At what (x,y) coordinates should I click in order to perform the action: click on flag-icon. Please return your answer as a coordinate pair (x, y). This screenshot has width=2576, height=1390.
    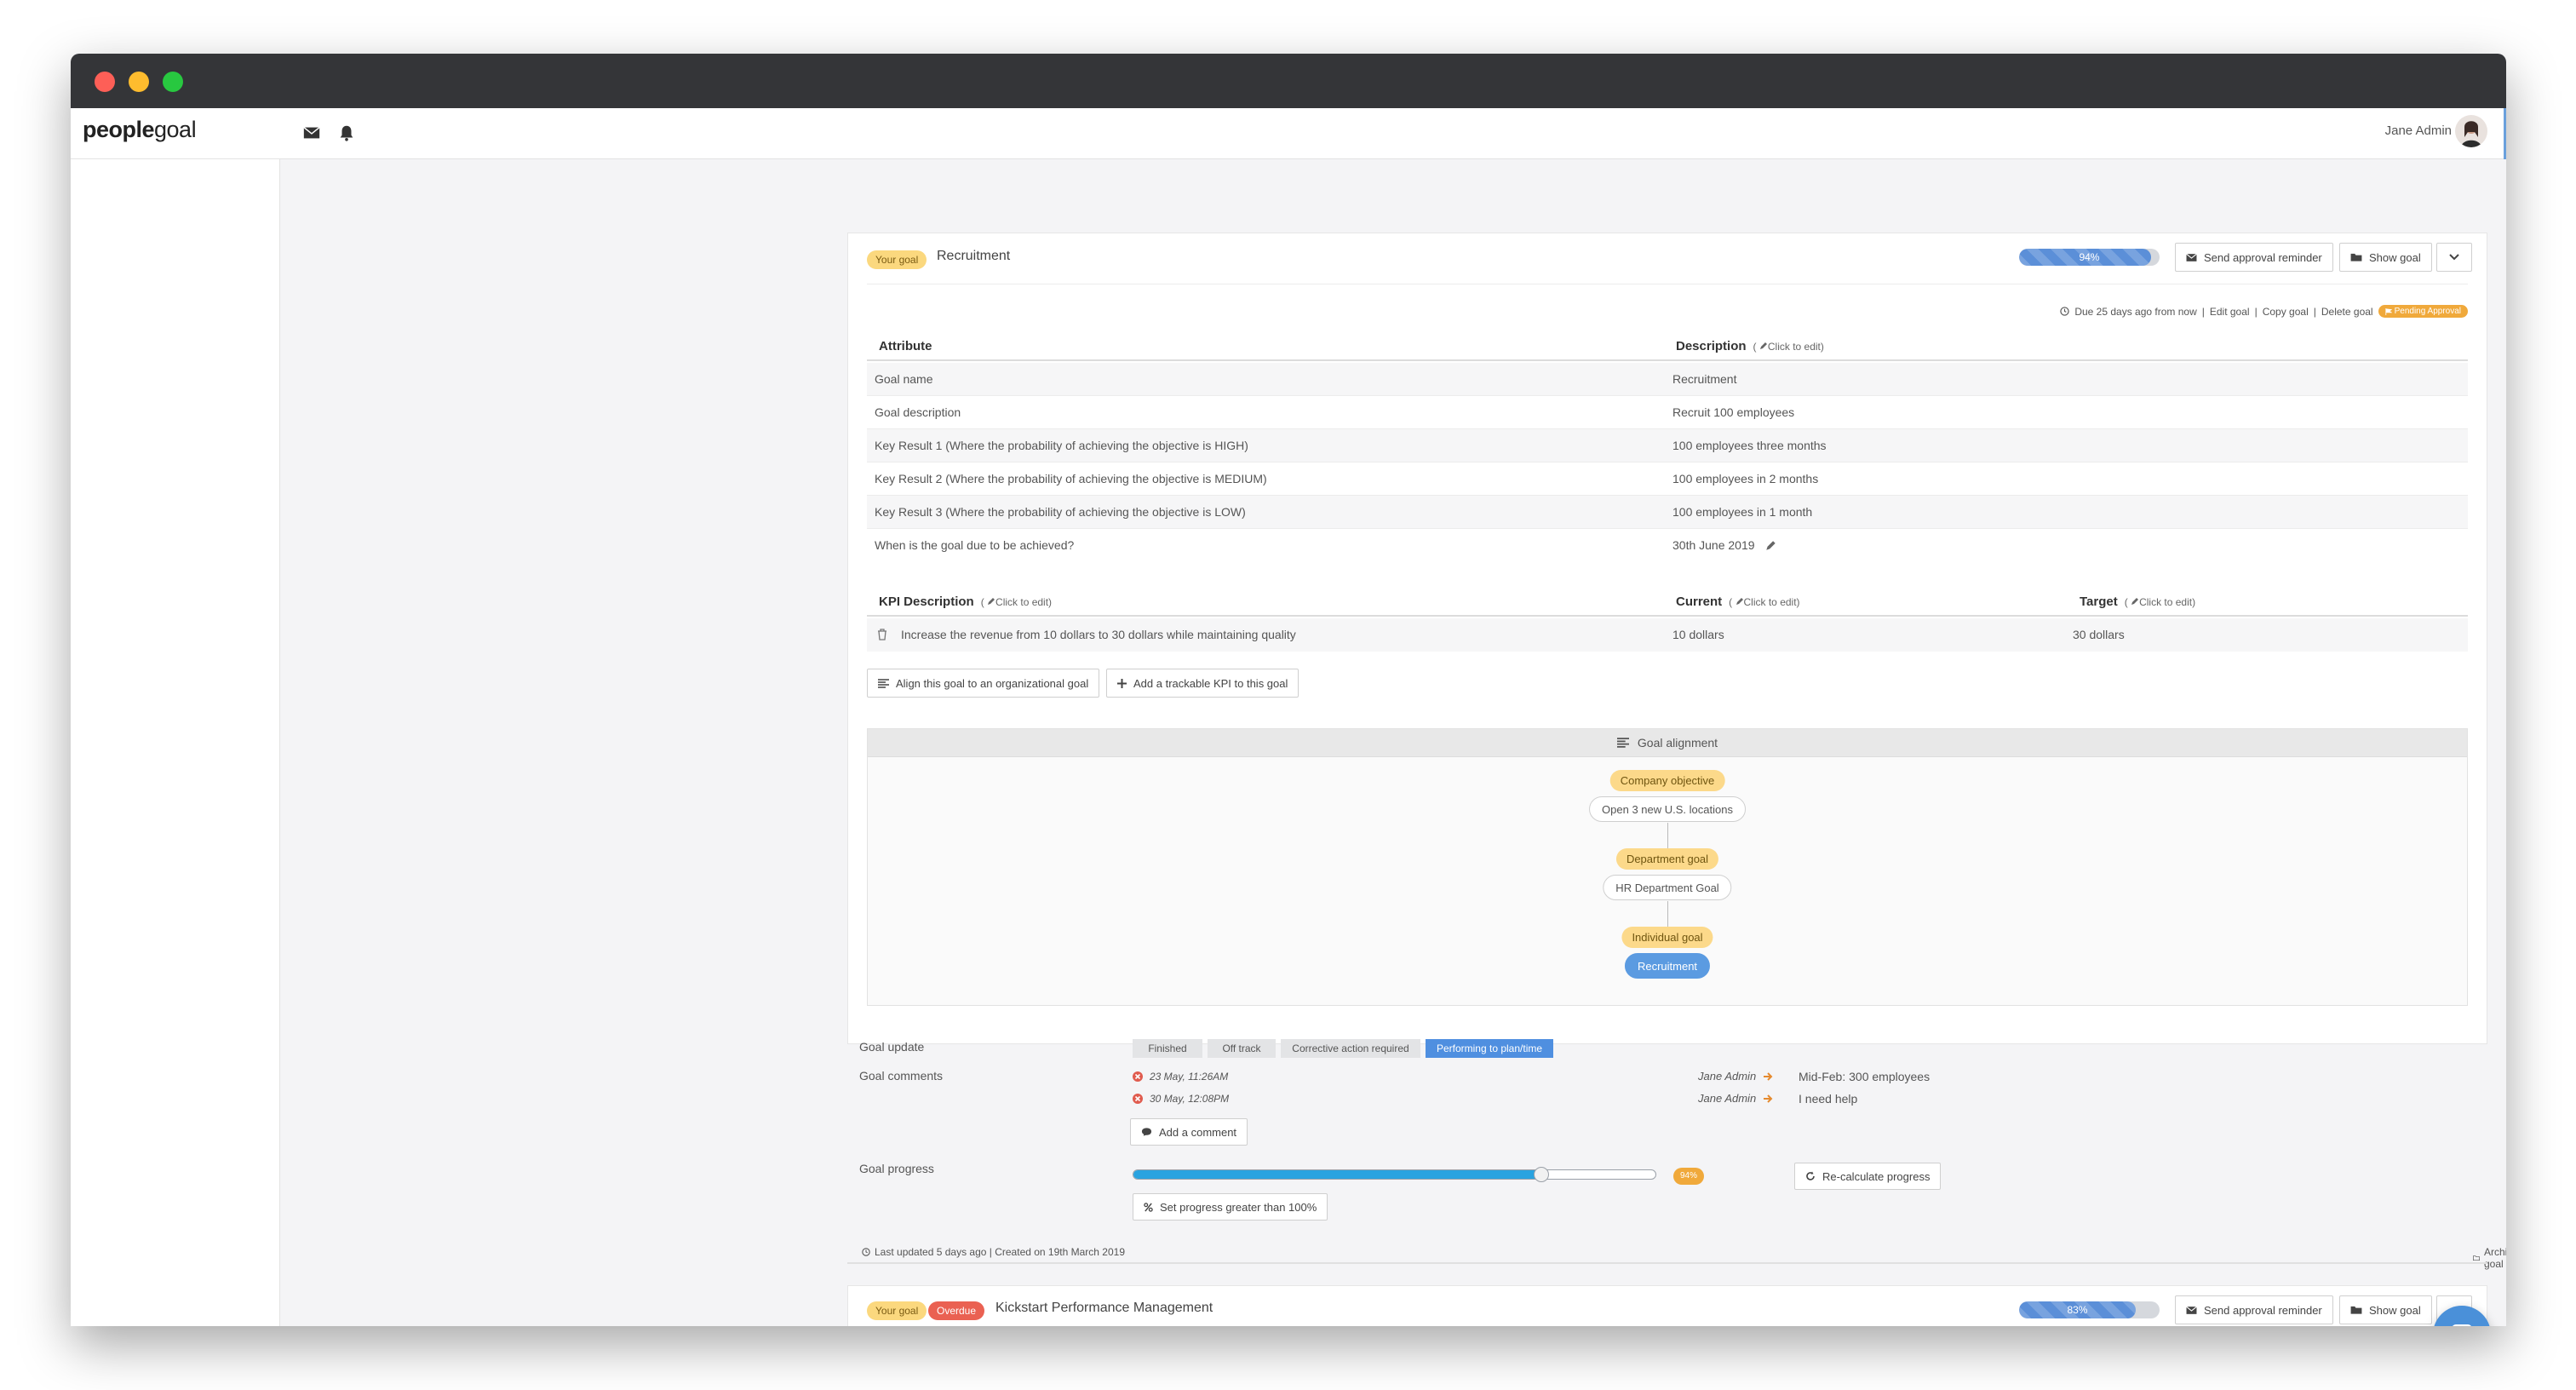
    Looking at the image, I should click on (2388, 311).